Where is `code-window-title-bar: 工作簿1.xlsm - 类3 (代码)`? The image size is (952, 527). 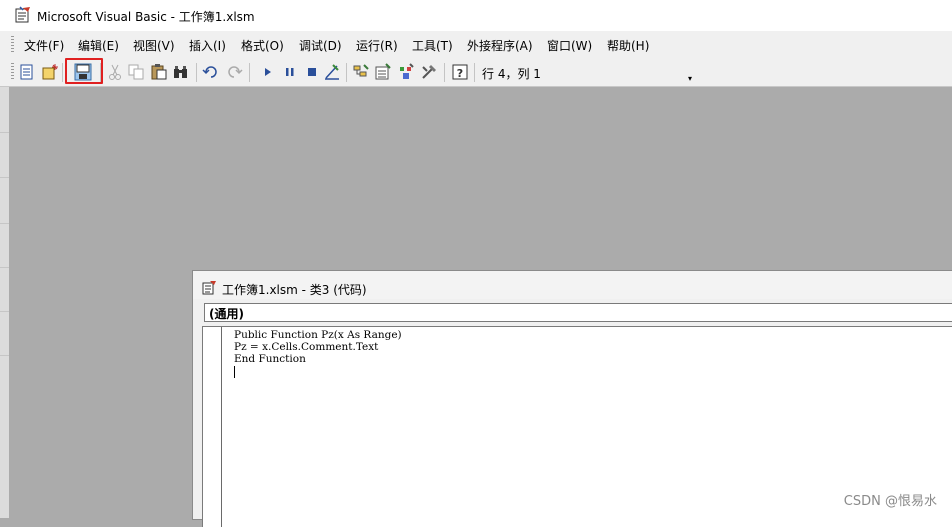 code-window-title-bar: 工作簿1.xlsm - 类3 (代码) is located at coordinates (572, 285).